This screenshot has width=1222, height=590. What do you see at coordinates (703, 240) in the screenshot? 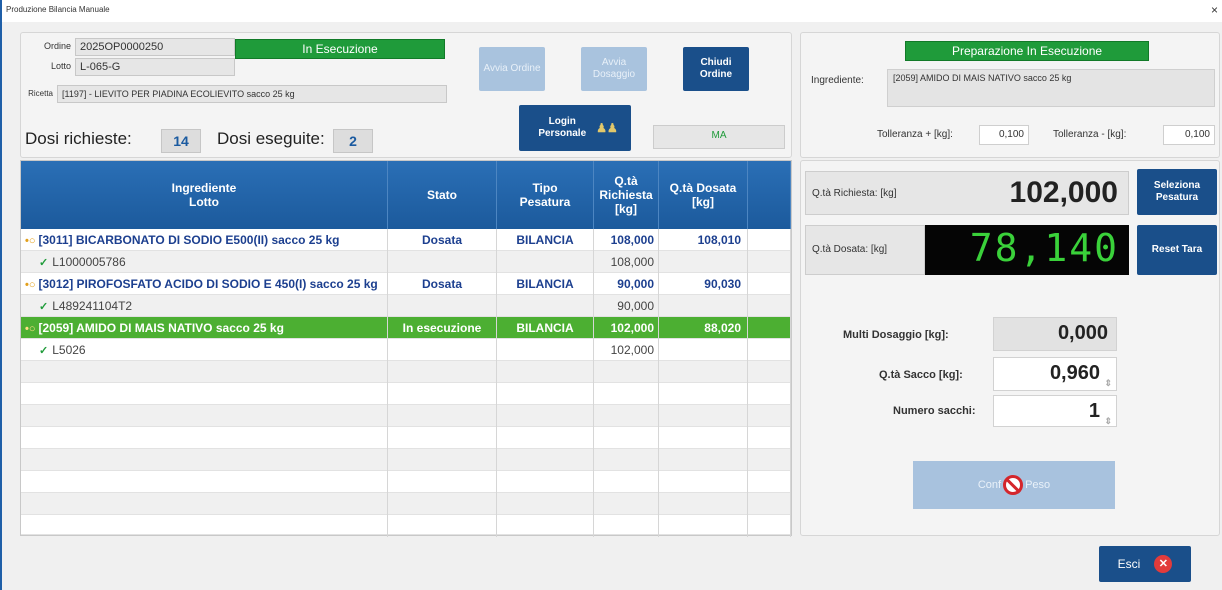
I see `row-dosata: 108,010` at bounding box center [703, 240].